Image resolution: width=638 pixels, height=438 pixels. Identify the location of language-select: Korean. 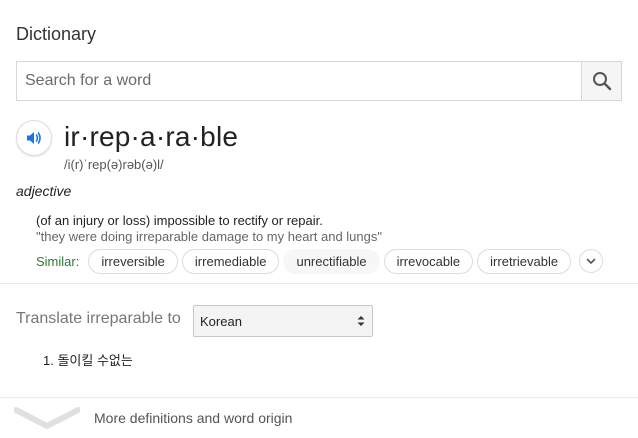
(283, 321).